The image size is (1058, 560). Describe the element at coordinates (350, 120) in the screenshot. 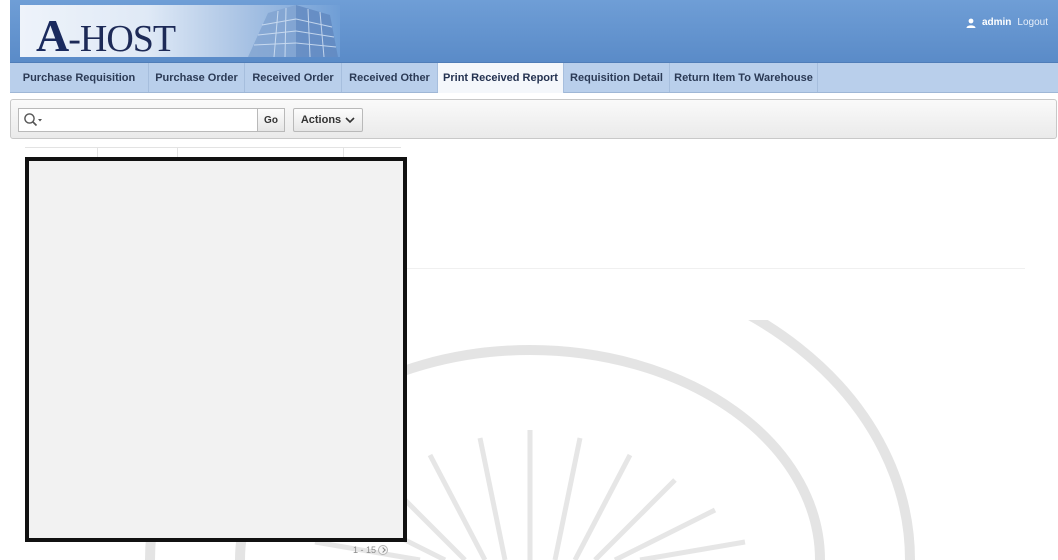

I see `chevron-down-icon` at that location.